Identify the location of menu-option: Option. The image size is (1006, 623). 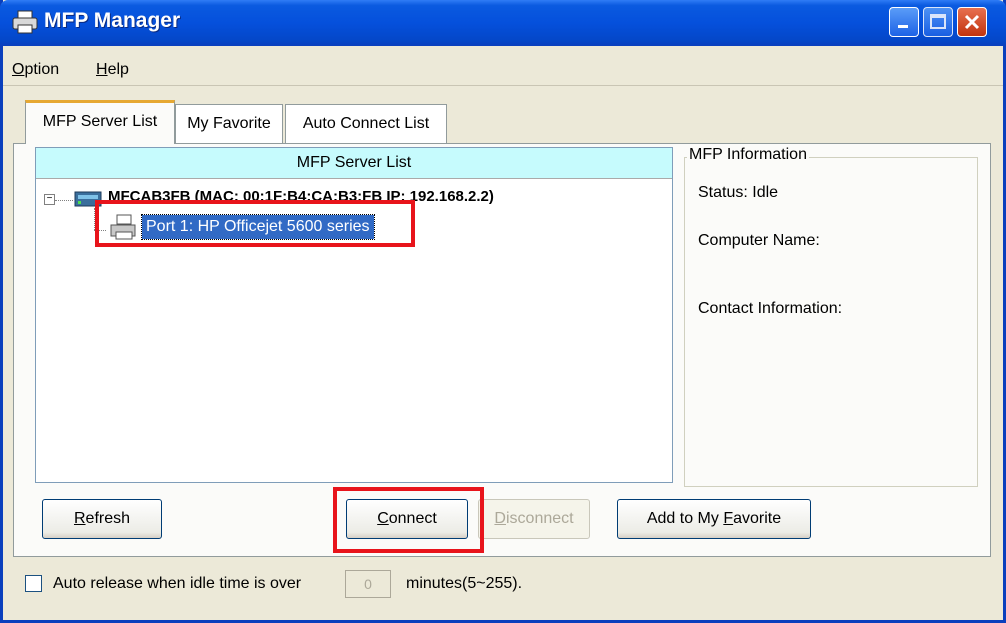
(35, 70).